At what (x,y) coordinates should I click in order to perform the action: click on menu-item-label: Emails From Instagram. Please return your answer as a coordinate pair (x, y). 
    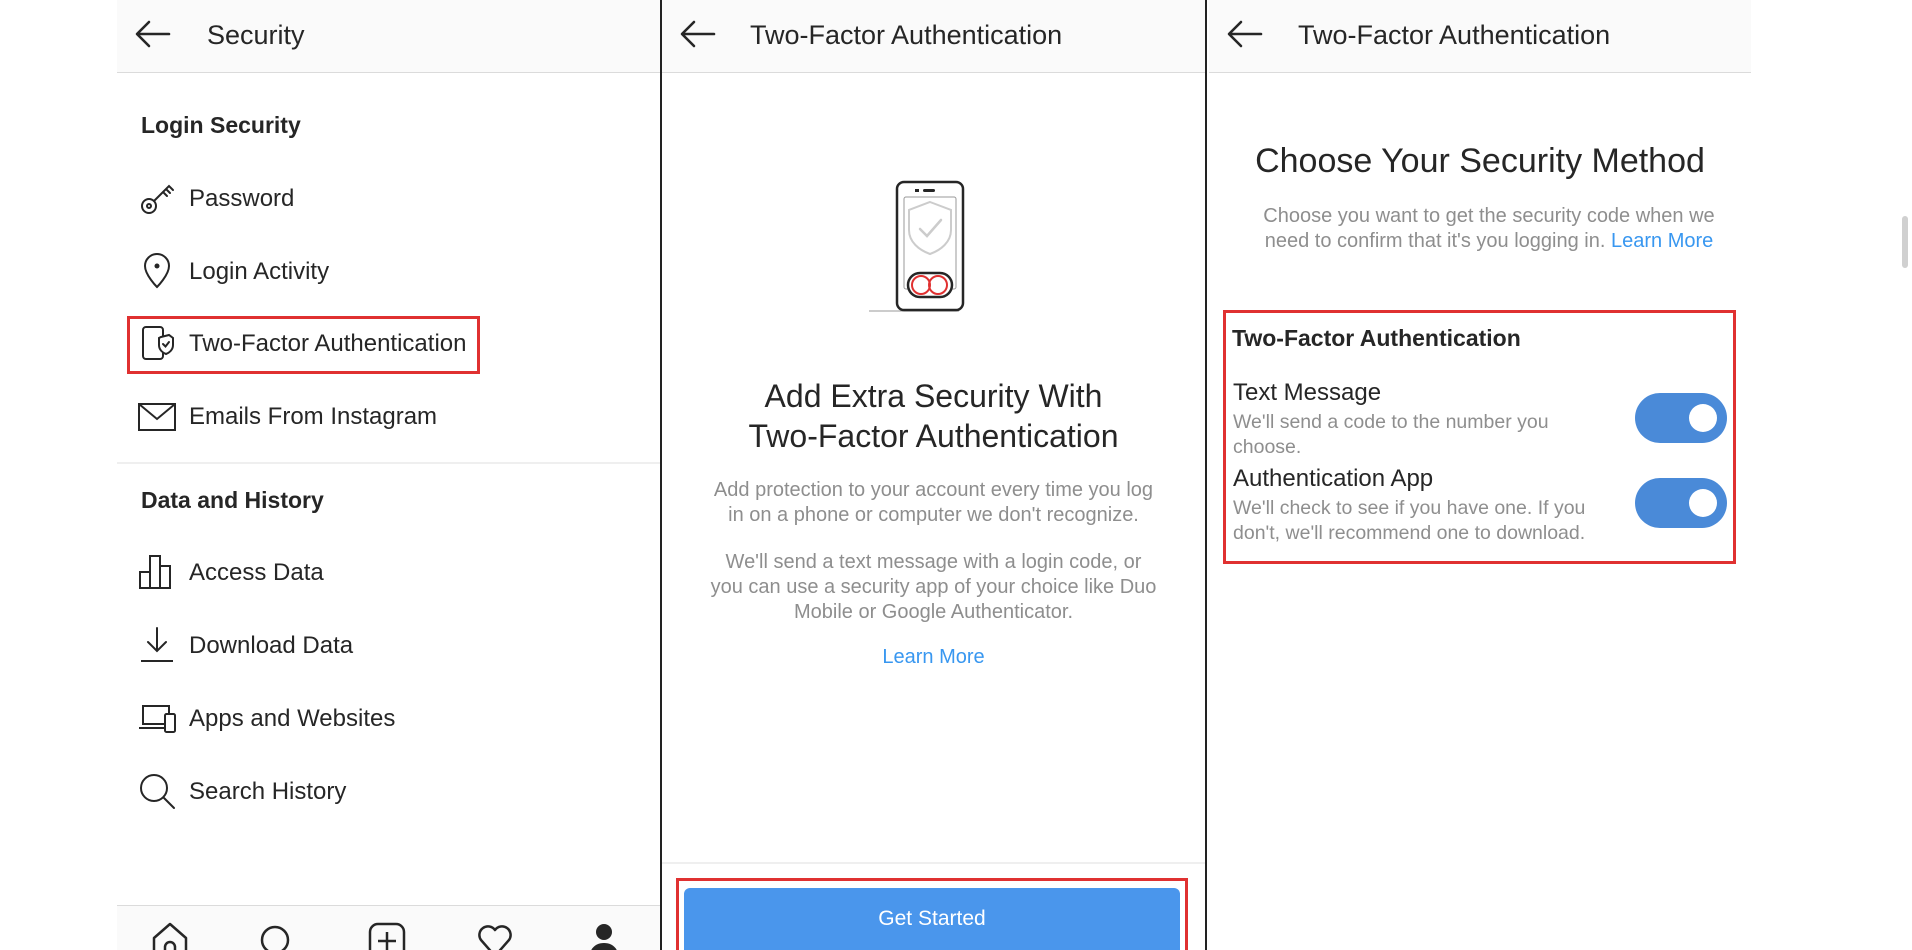
    Looking at the image, I should click on (313, 416).